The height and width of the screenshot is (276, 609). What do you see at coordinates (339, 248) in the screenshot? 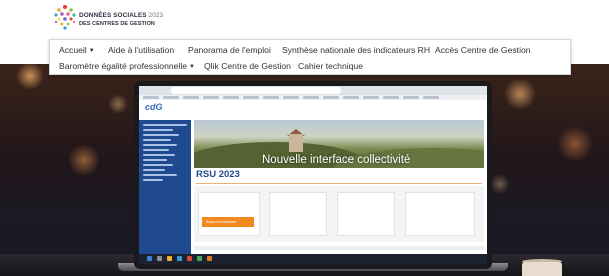
I see `app-statusbar` at bounding box center [339, 248].